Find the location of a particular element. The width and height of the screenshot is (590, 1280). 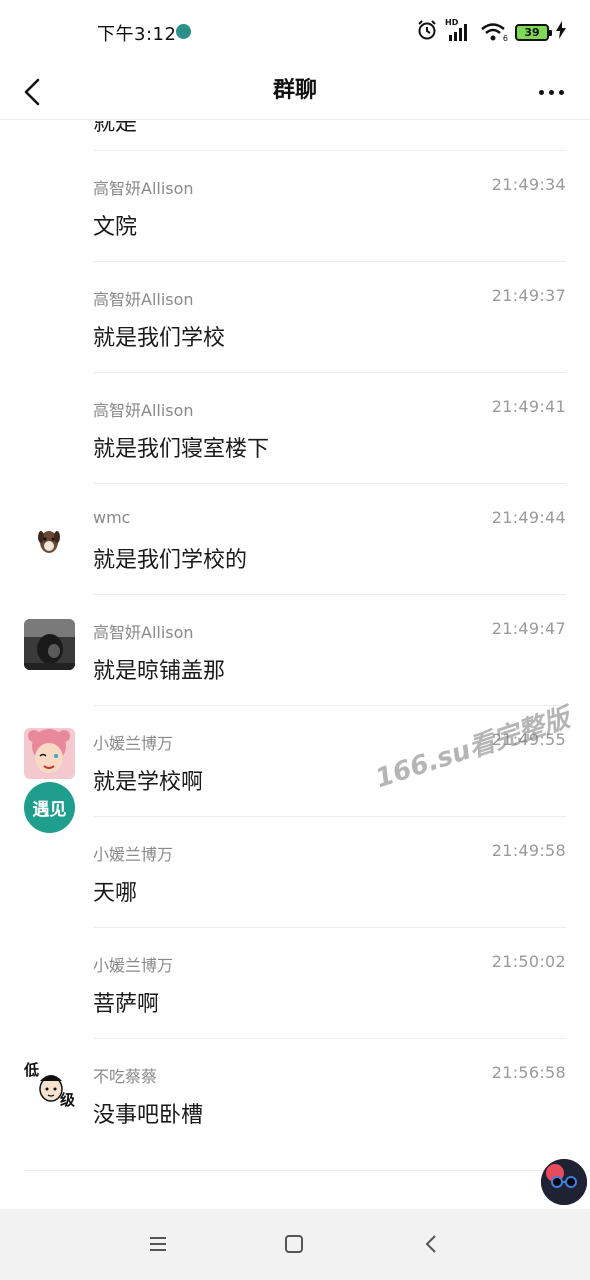

system-nav-bar is located at coordinates (295, 1244).